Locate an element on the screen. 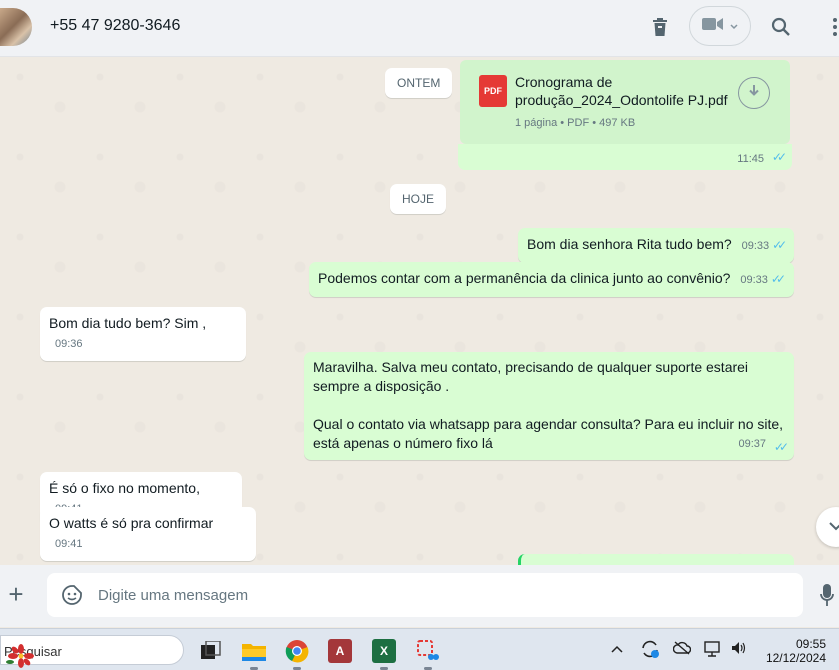 Image resolution: width=839 pixels, height=670 pixels. message-input: Digite uma mensagem is located at coordinates (425, 595).